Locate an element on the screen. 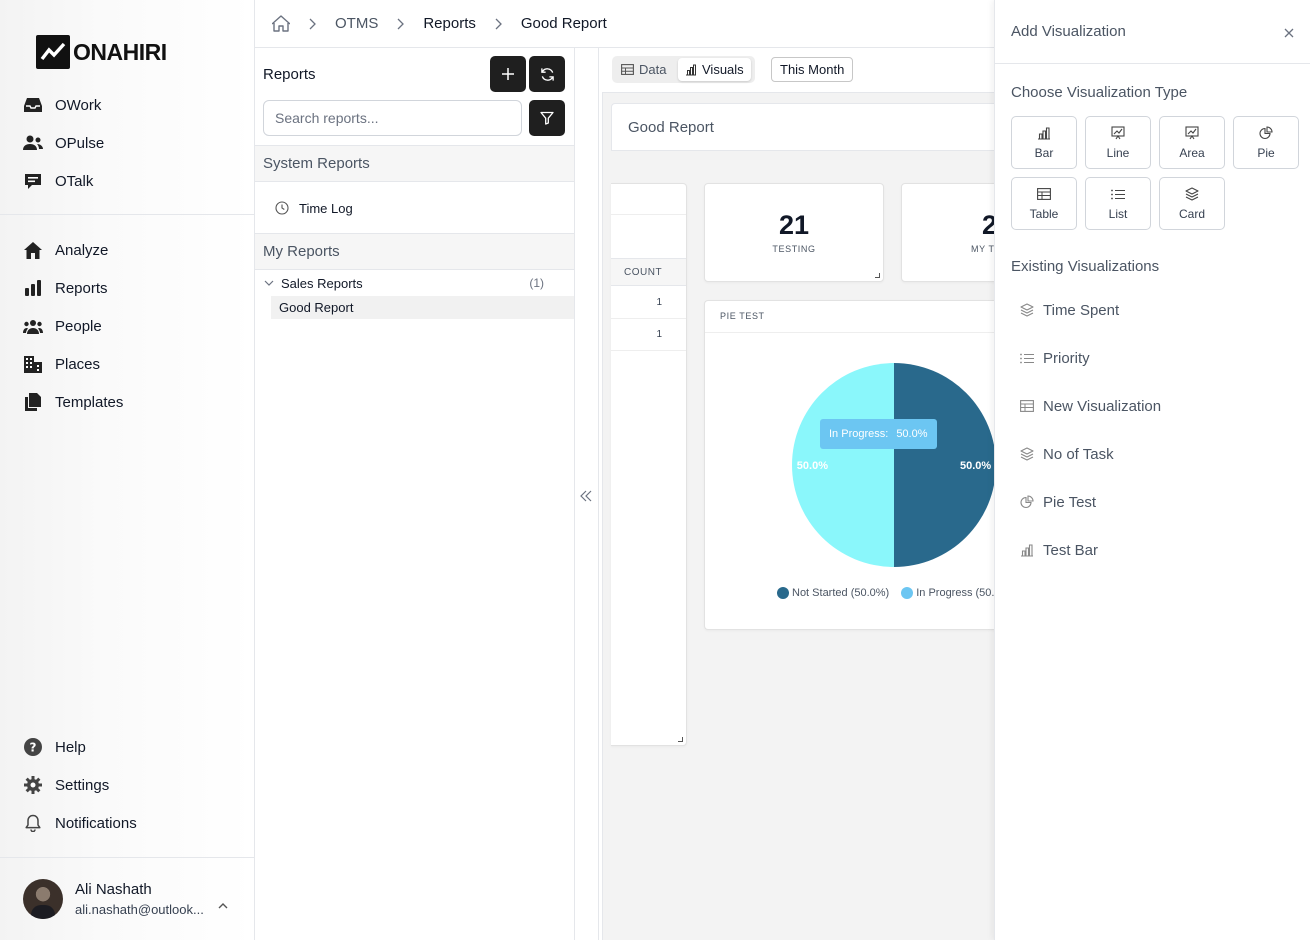 Image resolution: width=1310 pixels, height=940 pixels. help-icon: ? is located at coordinates (33, 747).